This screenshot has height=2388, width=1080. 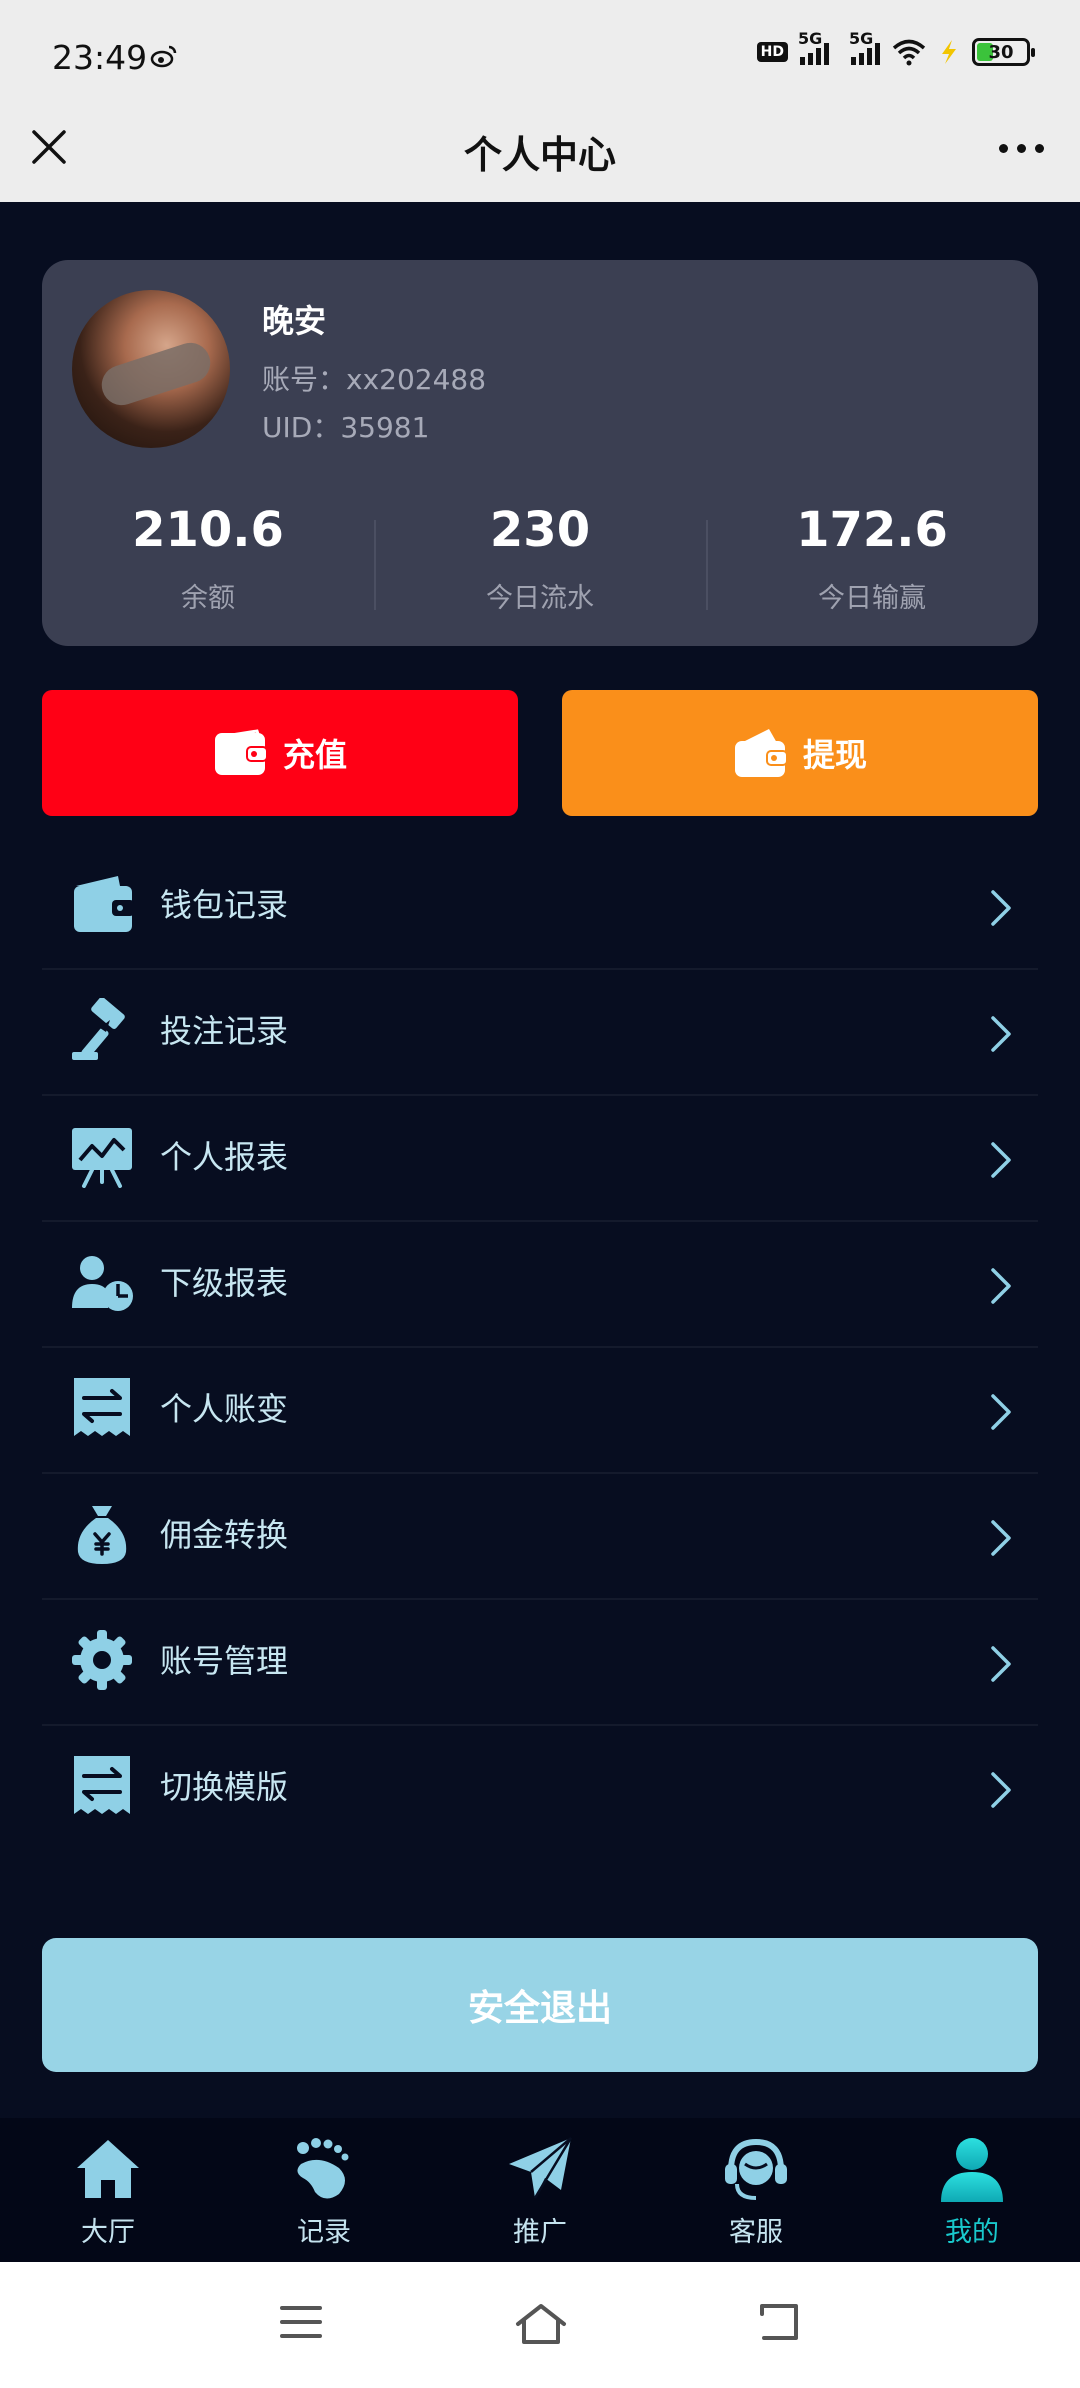 I want to click on status-bar: 23:49 HD 5G 5G 30, so click(x=540, y=50).